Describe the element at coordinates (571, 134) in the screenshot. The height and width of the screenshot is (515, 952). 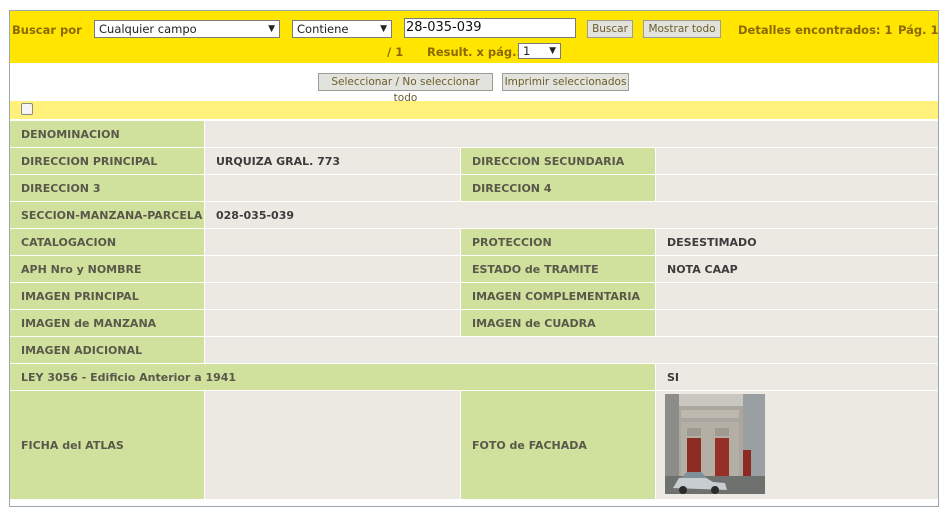
I see `value-denominacion` at that location.